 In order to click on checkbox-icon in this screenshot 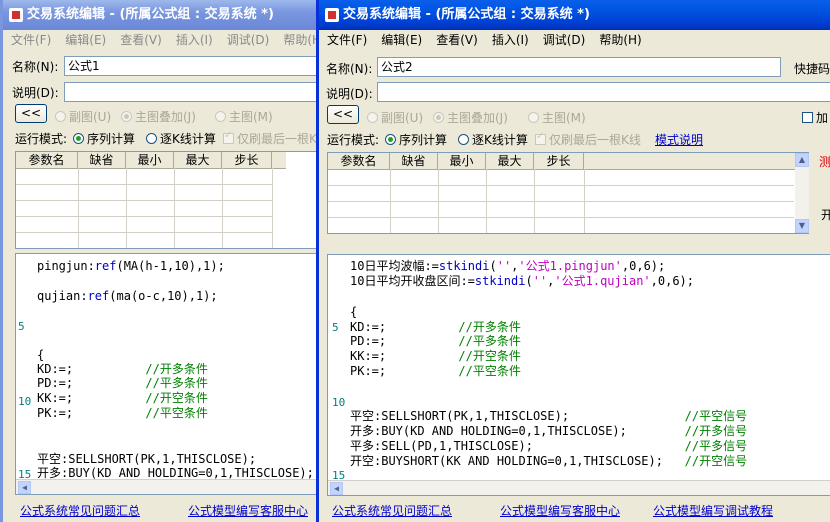, I will do `click(228, 137)`.